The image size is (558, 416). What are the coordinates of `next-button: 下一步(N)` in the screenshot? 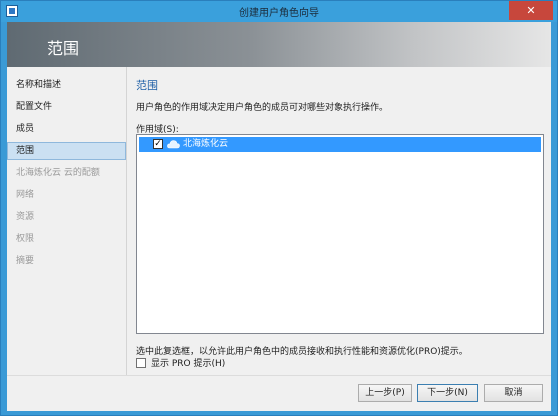 It's located at (447, 393).